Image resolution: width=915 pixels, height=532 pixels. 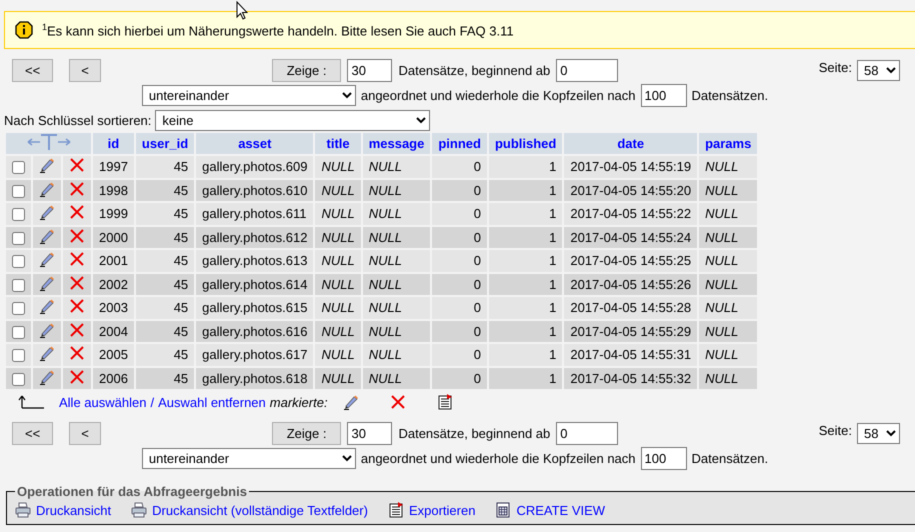 I want to click on table-cell: 2017-04-05 14:55:29, so click(x=631, y=331).